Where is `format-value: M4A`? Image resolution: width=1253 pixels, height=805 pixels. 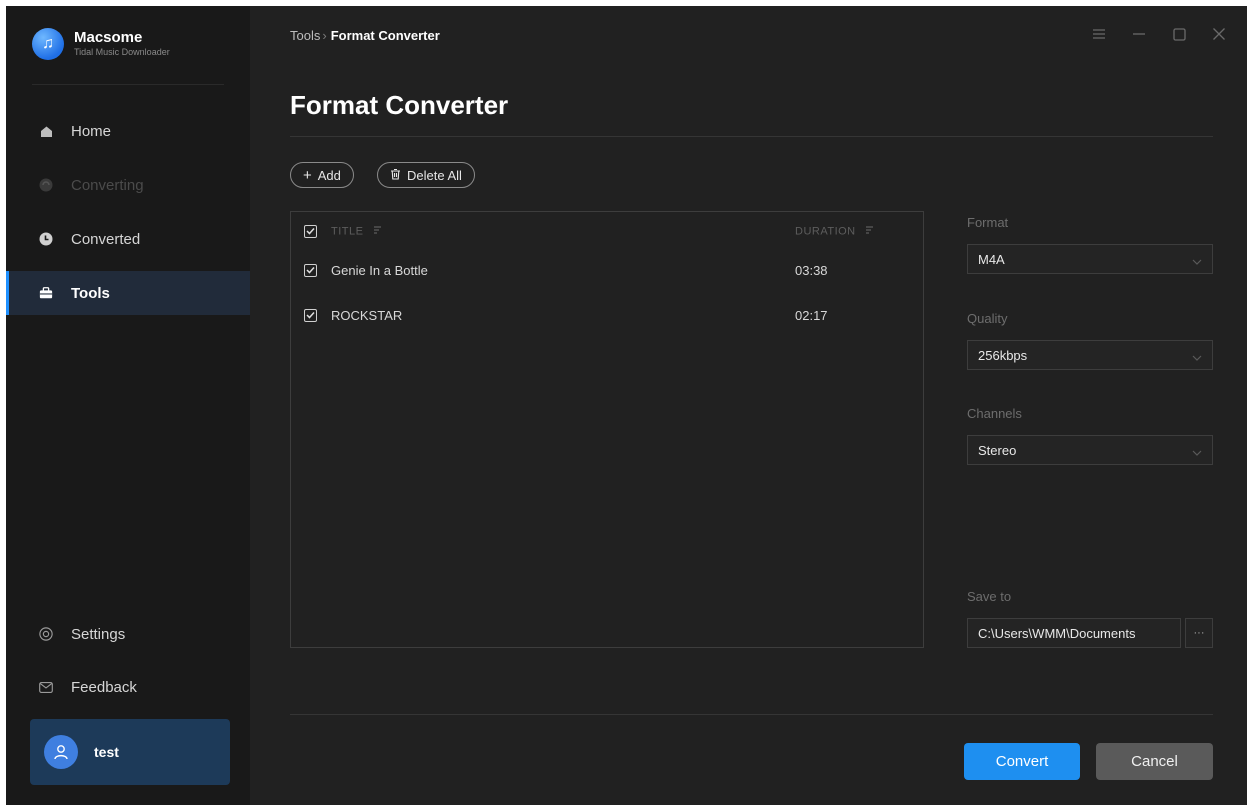
format-value: M4A is located at coordinates (991, 259).